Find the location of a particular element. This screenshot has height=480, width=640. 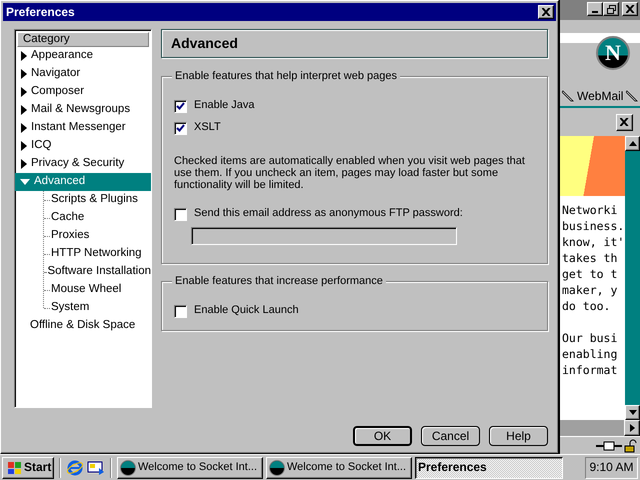

banner-image is located at coordinates (592, 166).